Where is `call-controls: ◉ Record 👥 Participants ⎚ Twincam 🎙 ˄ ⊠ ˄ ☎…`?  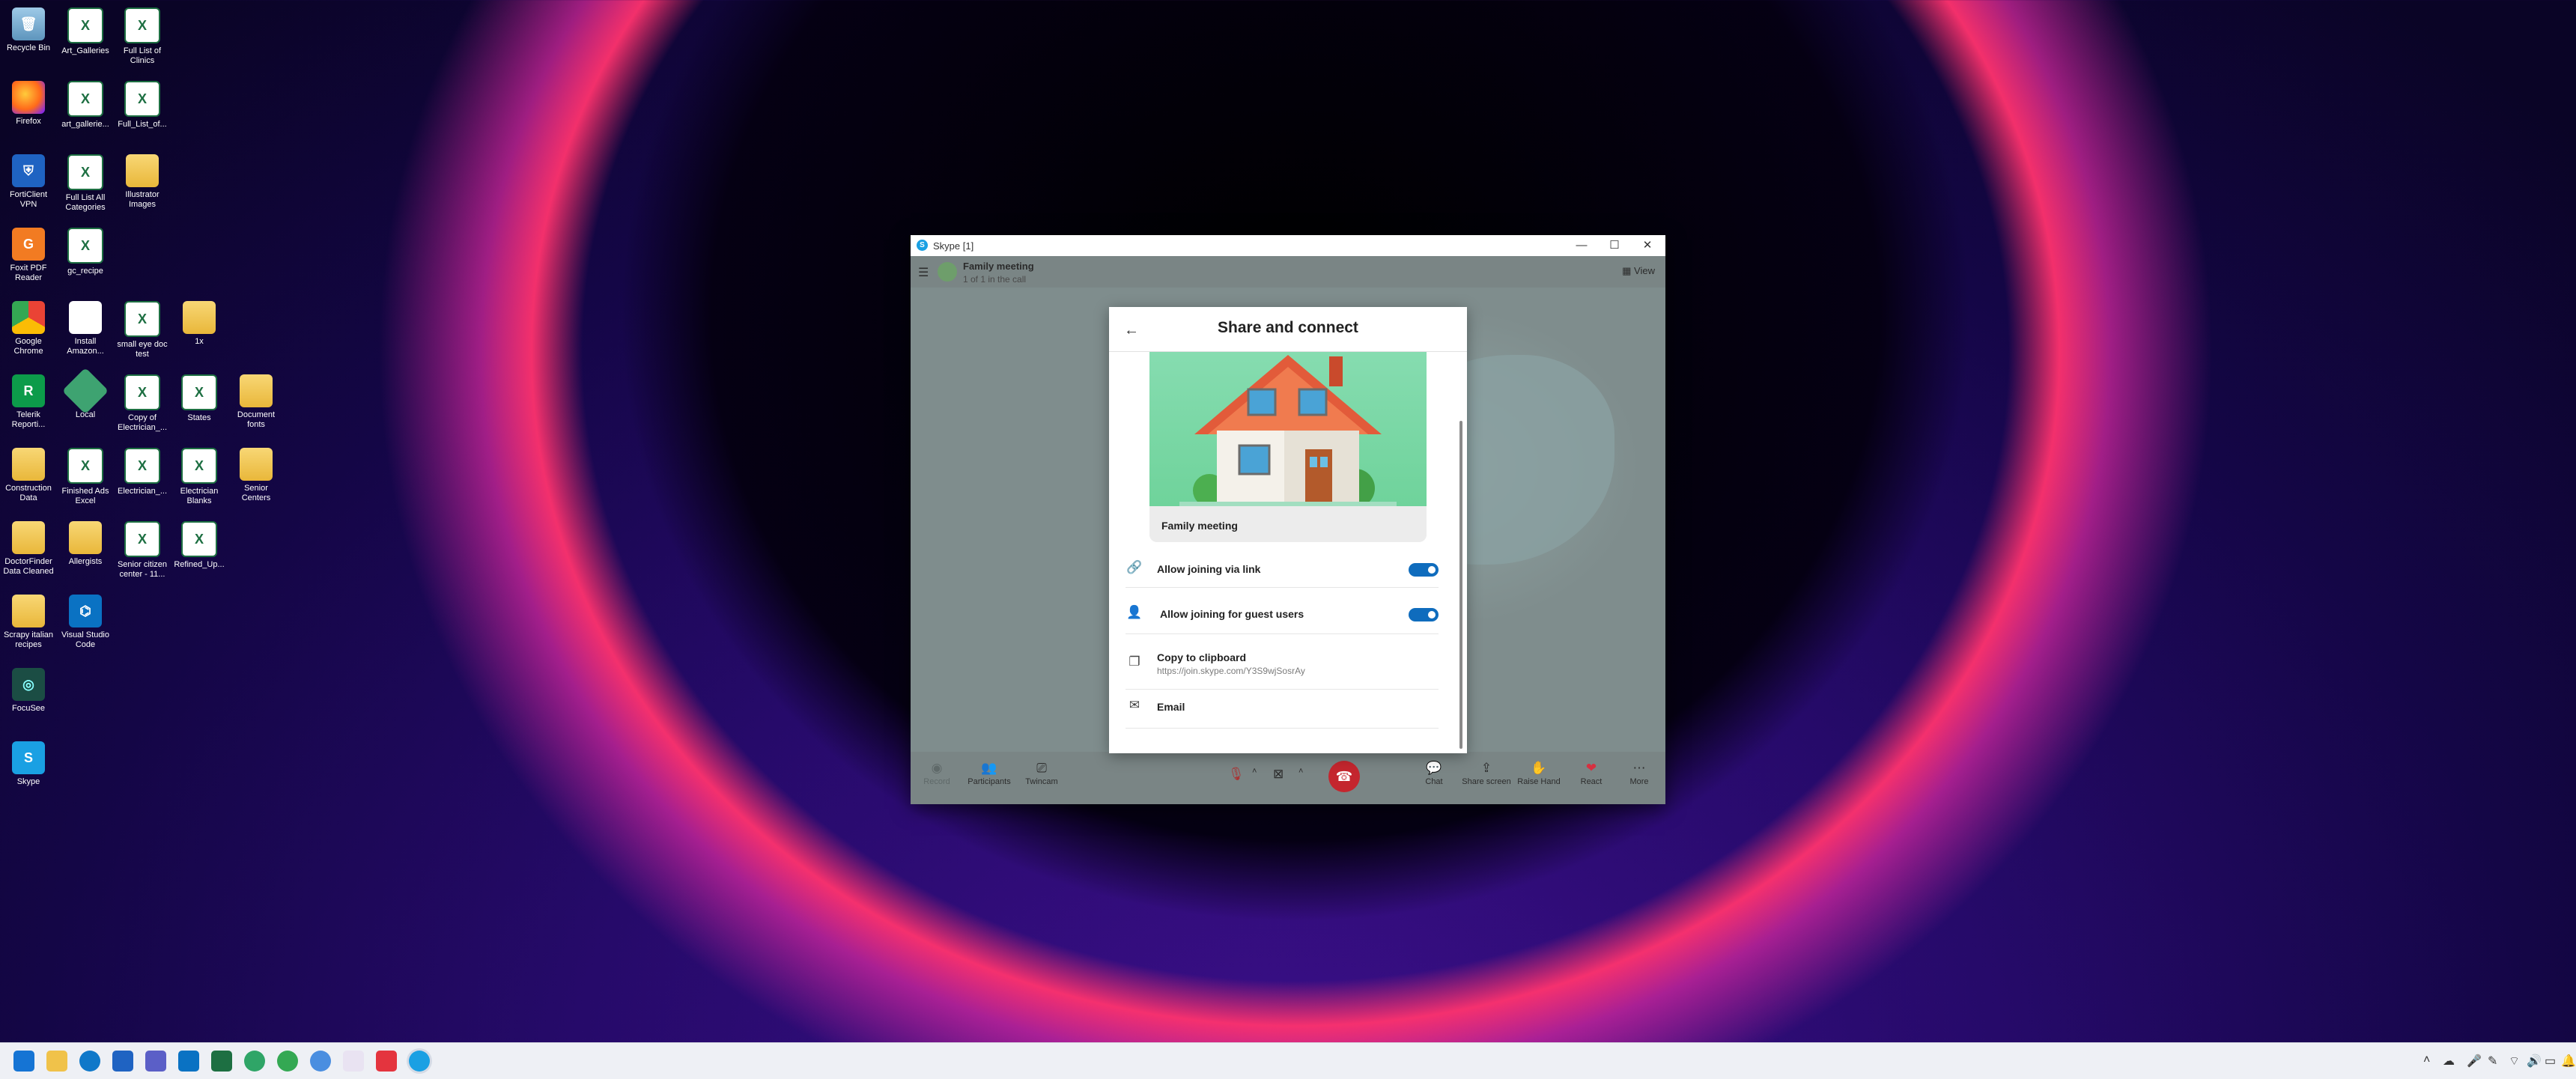
call-controls: ◉ Record 👥 Participants ⎚ Twincam 🎙 ˄ ⊠ ˄ ☎… is located at coordinates (1288, 778).